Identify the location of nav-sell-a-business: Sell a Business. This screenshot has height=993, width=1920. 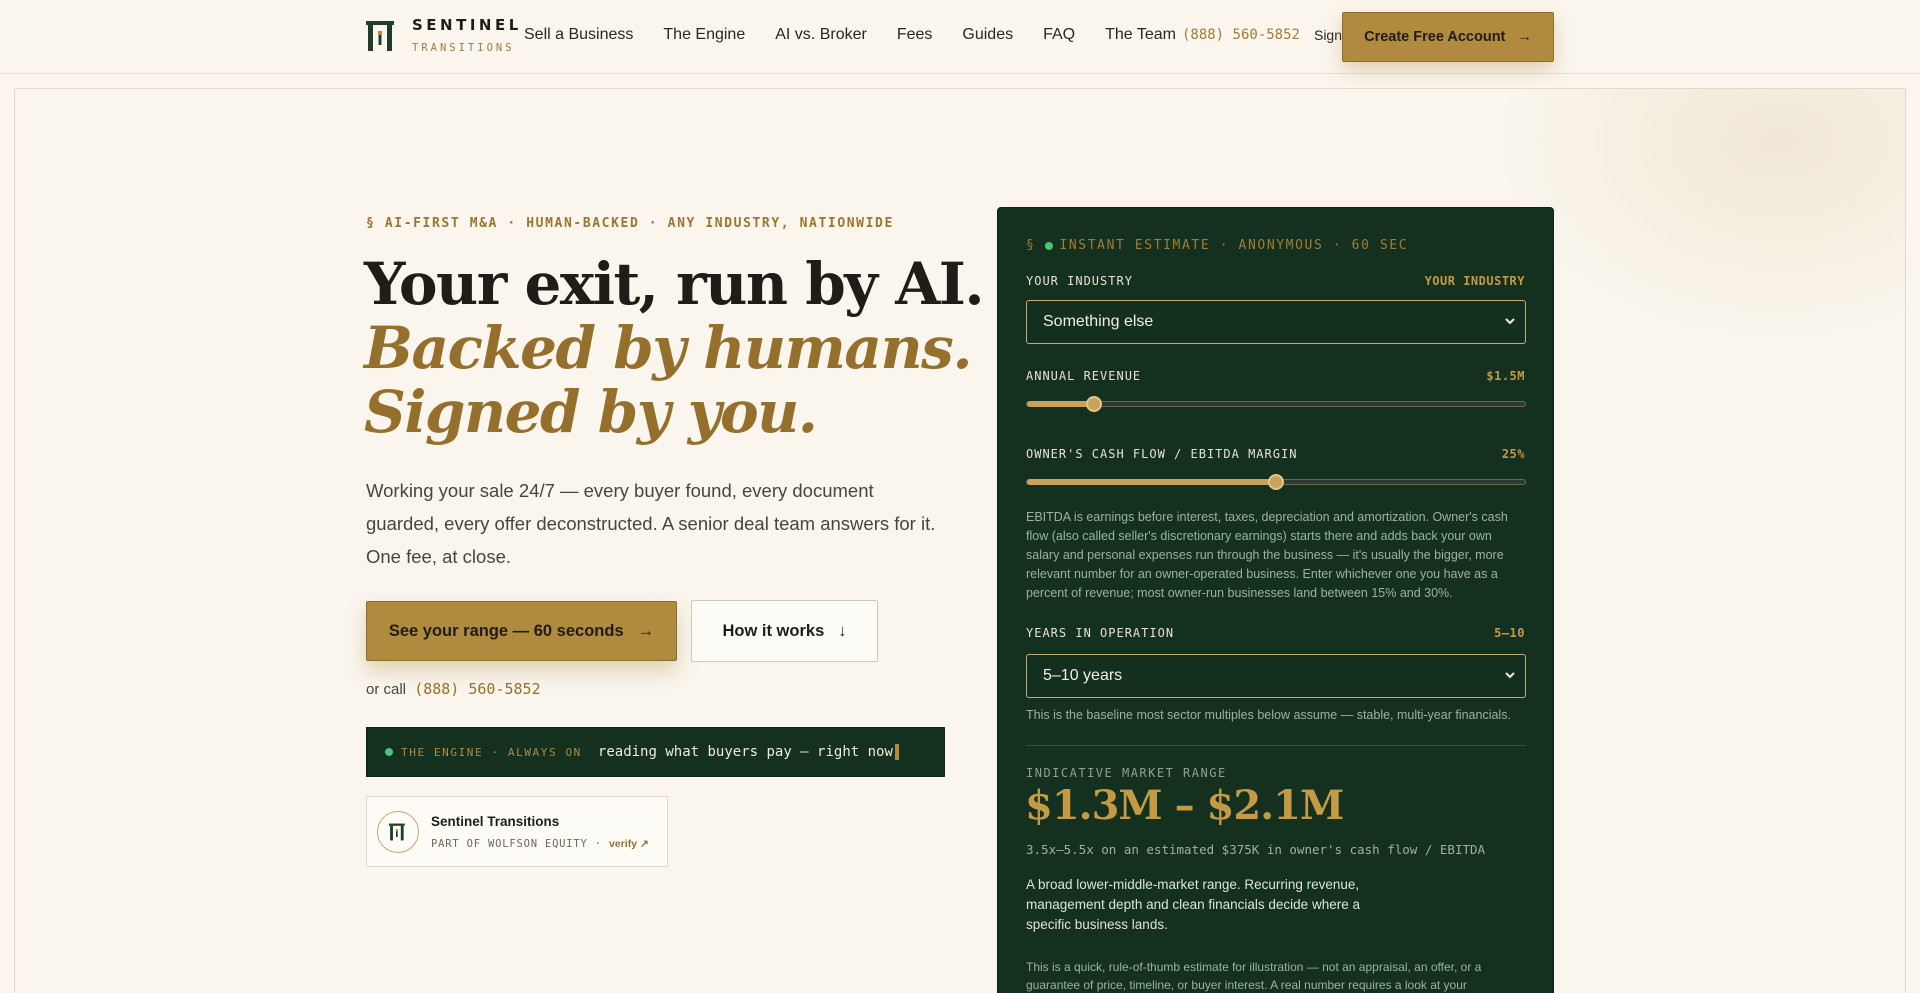
(578, 35).